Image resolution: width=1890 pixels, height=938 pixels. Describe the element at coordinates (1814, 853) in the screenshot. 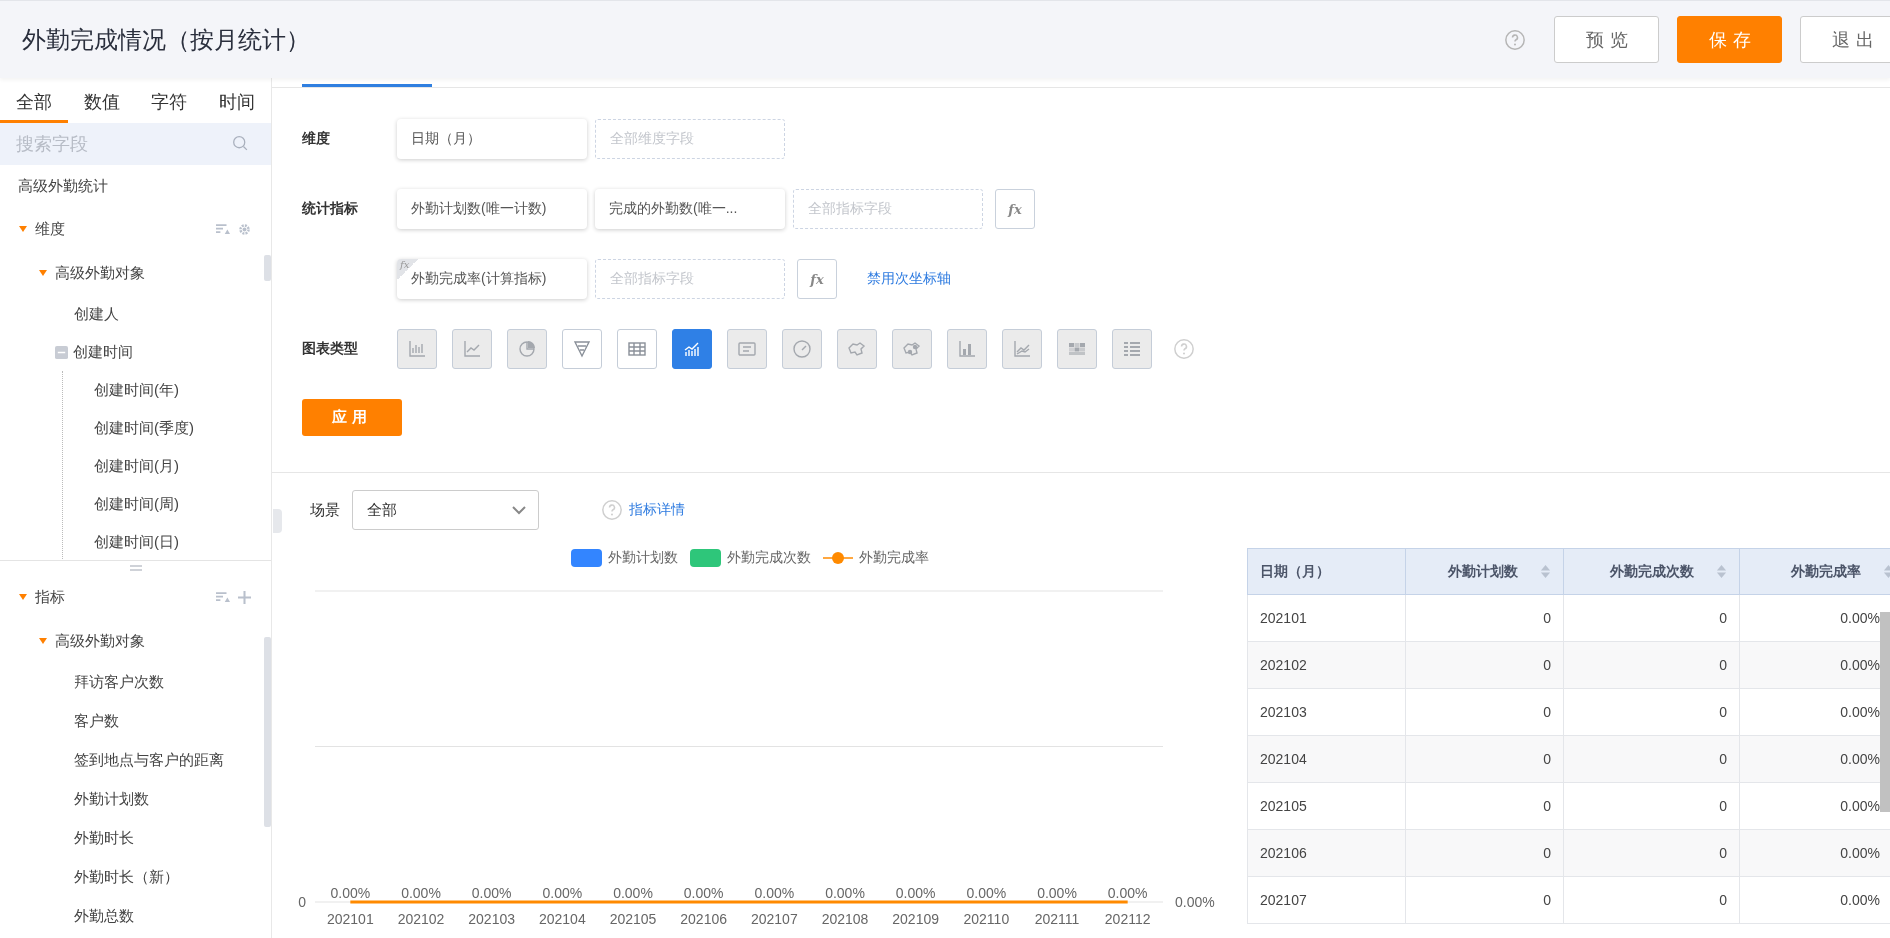

I see `table-cell: 0.00%` at that location.